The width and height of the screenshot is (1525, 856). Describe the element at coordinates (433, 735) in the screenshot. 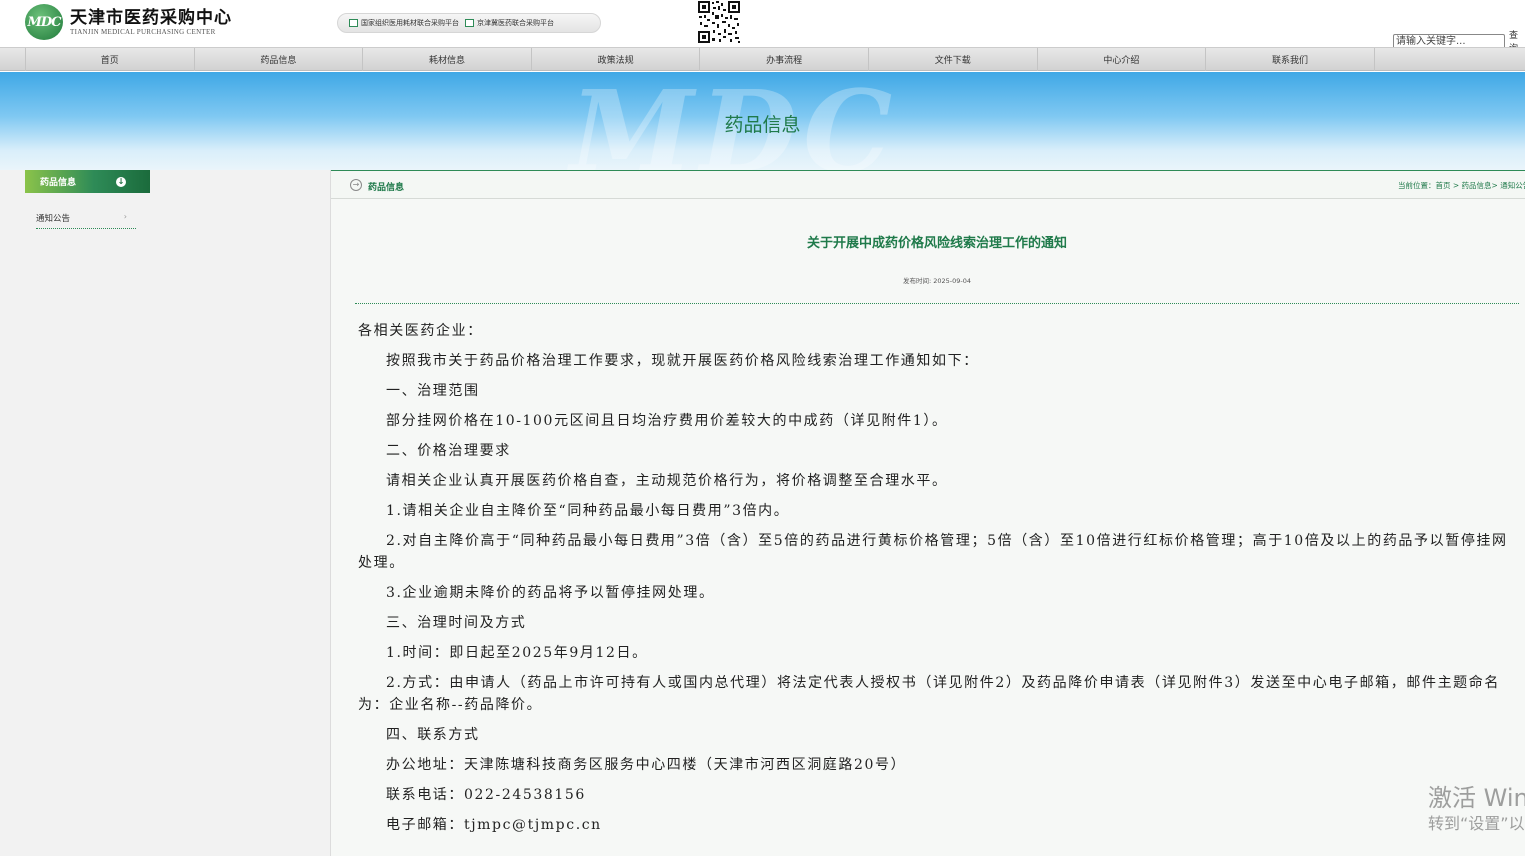

I see `article-paragraph: 四、联系方式` at that location.